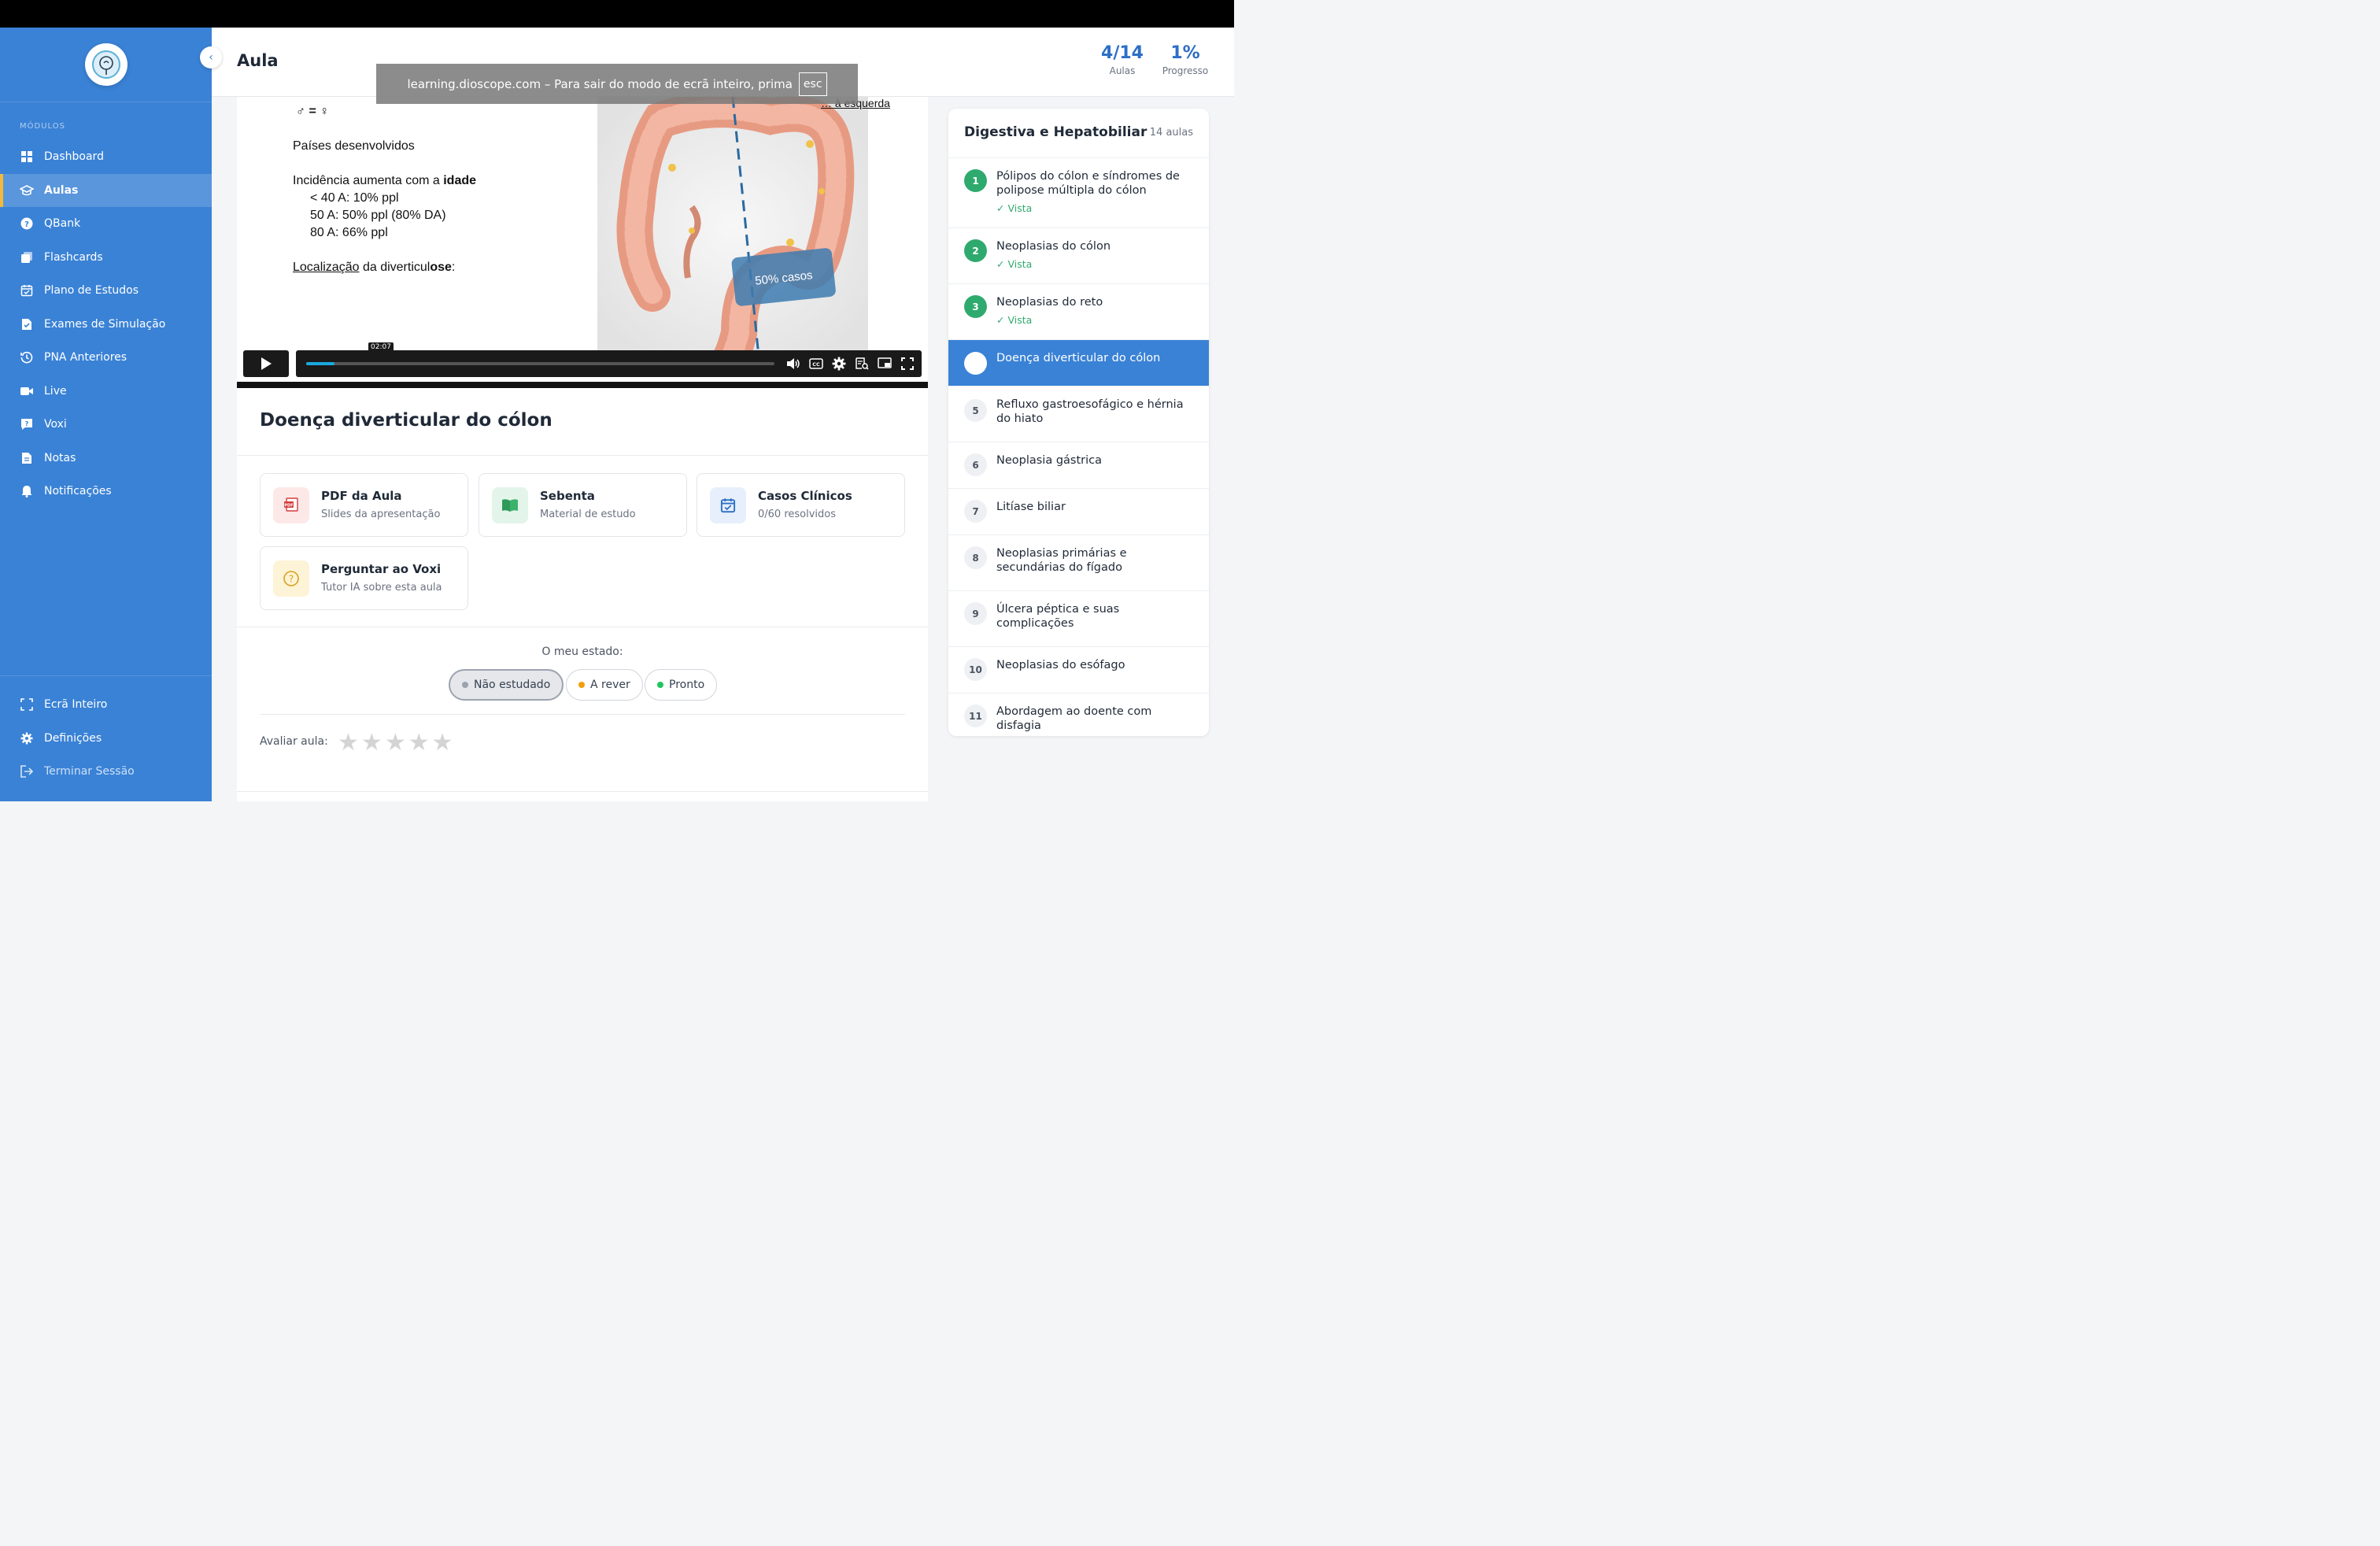 The width and height of the screenshot is (2380, 1546). Describe the element at coordinates (582, 651) in the screenshot. I see `status-label: O meu estado:` at that location.